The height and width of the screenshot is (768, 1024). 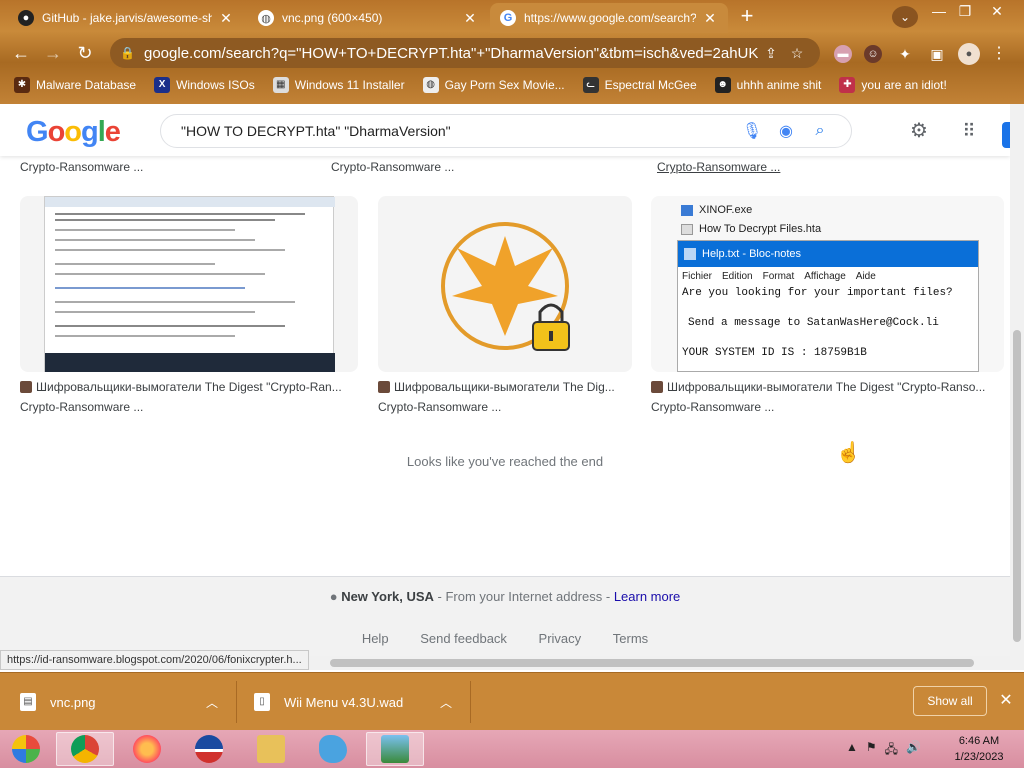 I want to click on download-item-vnc: ▤ vnc.png ︿, so click(x=125, y=702).